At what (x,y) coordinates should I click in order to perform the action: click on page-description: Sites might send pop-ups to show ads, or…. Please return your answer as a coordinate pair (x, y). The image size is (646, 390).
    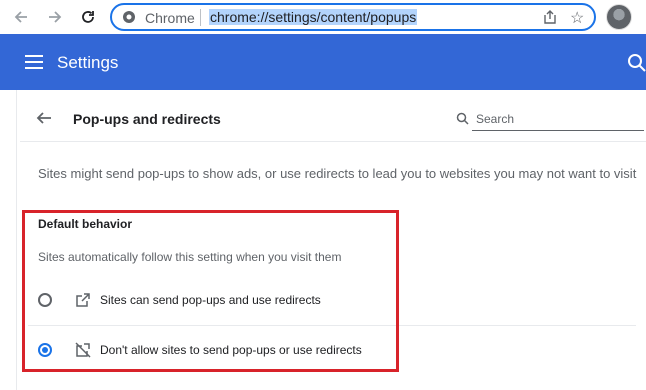
    Looking at the image, I should click on (337, 173).